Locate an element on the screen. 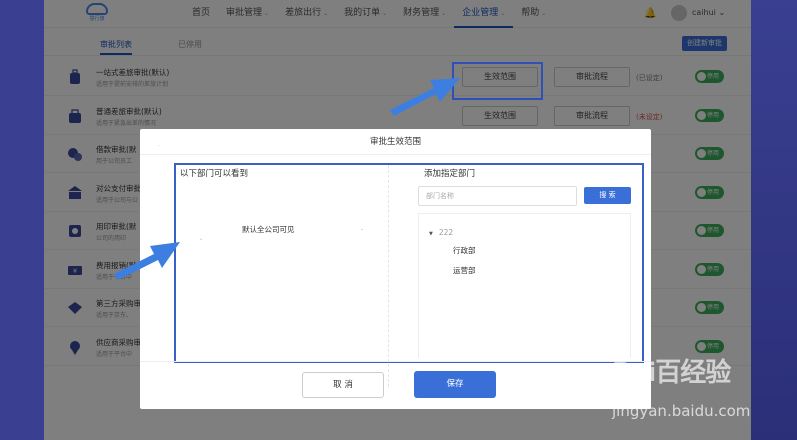 Image resolution: width=797 pixels, height=440 pixels. watermark-url: jingyan.baidu.com is located at coordinates (681, 411).